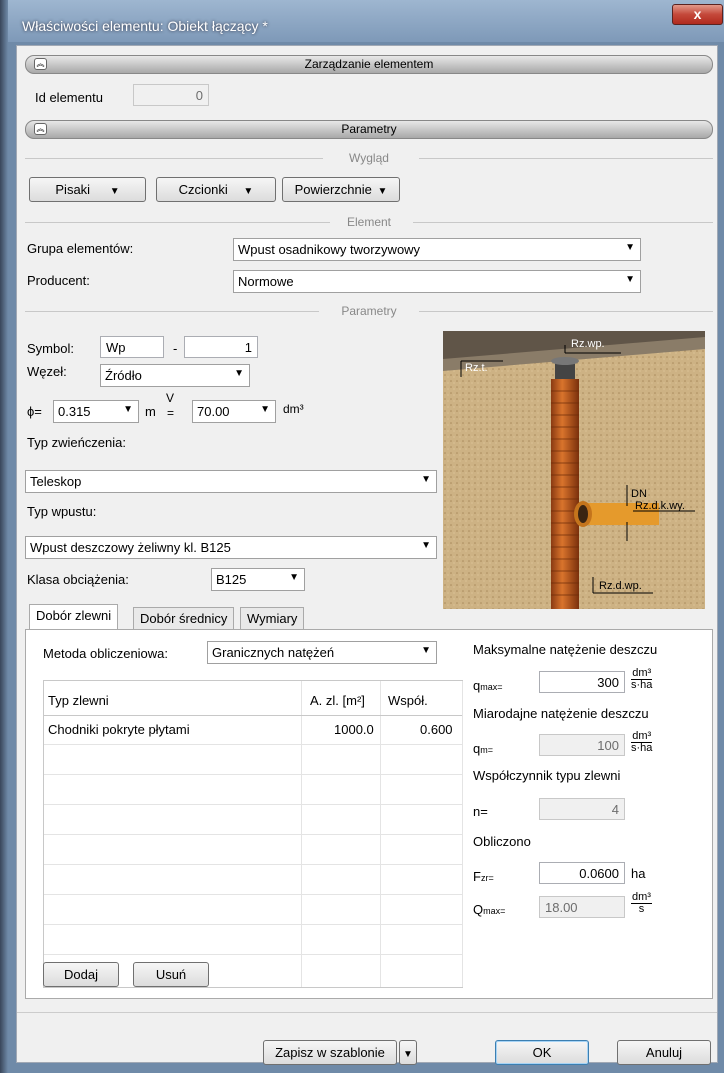  I want to click on remove-button: Usuń, so click(171, 974).